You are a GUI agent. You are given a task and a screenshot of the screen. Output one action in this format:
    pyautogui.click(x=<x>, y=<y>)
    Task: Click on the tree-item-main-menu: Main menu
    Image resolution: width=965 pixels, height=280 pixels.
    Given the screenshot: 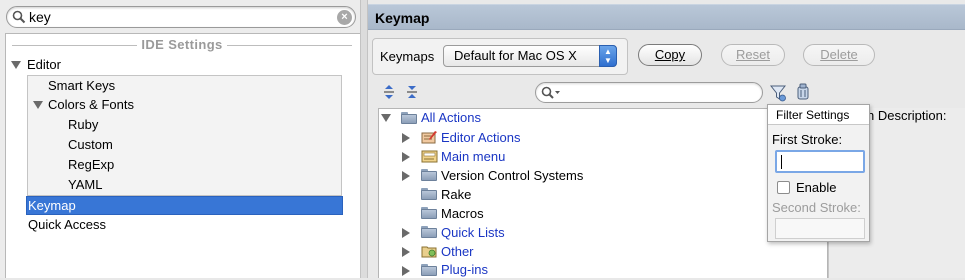 What is the action you would take?
    pyautogui.click(x=473, y=157)
    